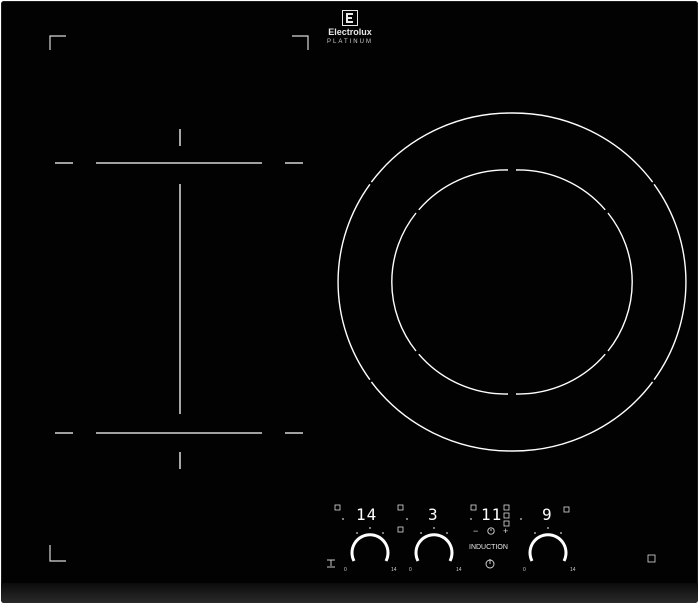 This screenshot has width=700, height=606. Describe the element at coordinates (548, 548) in the screenshot. I see `right-zone-slider` at that location.